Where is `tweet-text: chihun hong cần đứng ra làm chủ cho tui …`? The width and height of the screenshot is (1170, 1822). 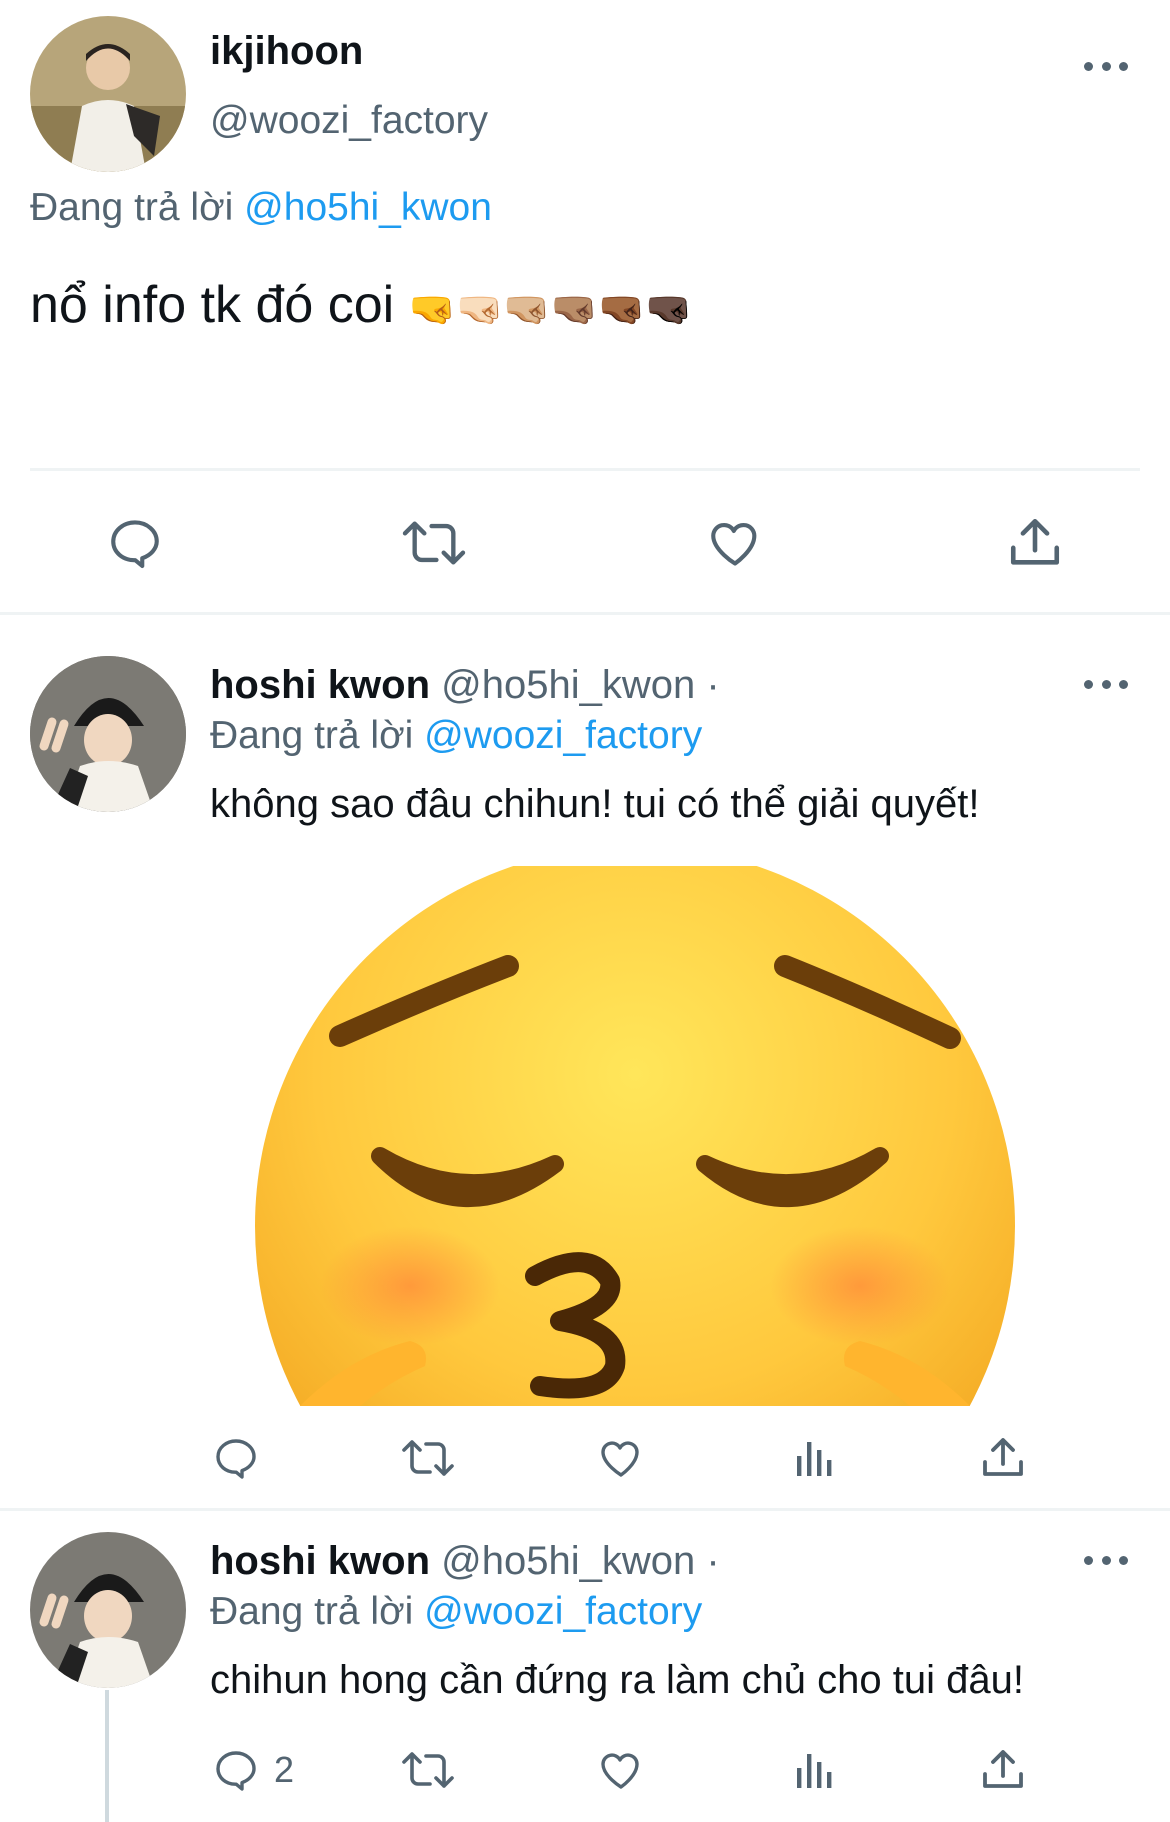 tweet-text: chihun hong cần đứng ra làm chủ cho tui … is located at coordinates (617, 1680).